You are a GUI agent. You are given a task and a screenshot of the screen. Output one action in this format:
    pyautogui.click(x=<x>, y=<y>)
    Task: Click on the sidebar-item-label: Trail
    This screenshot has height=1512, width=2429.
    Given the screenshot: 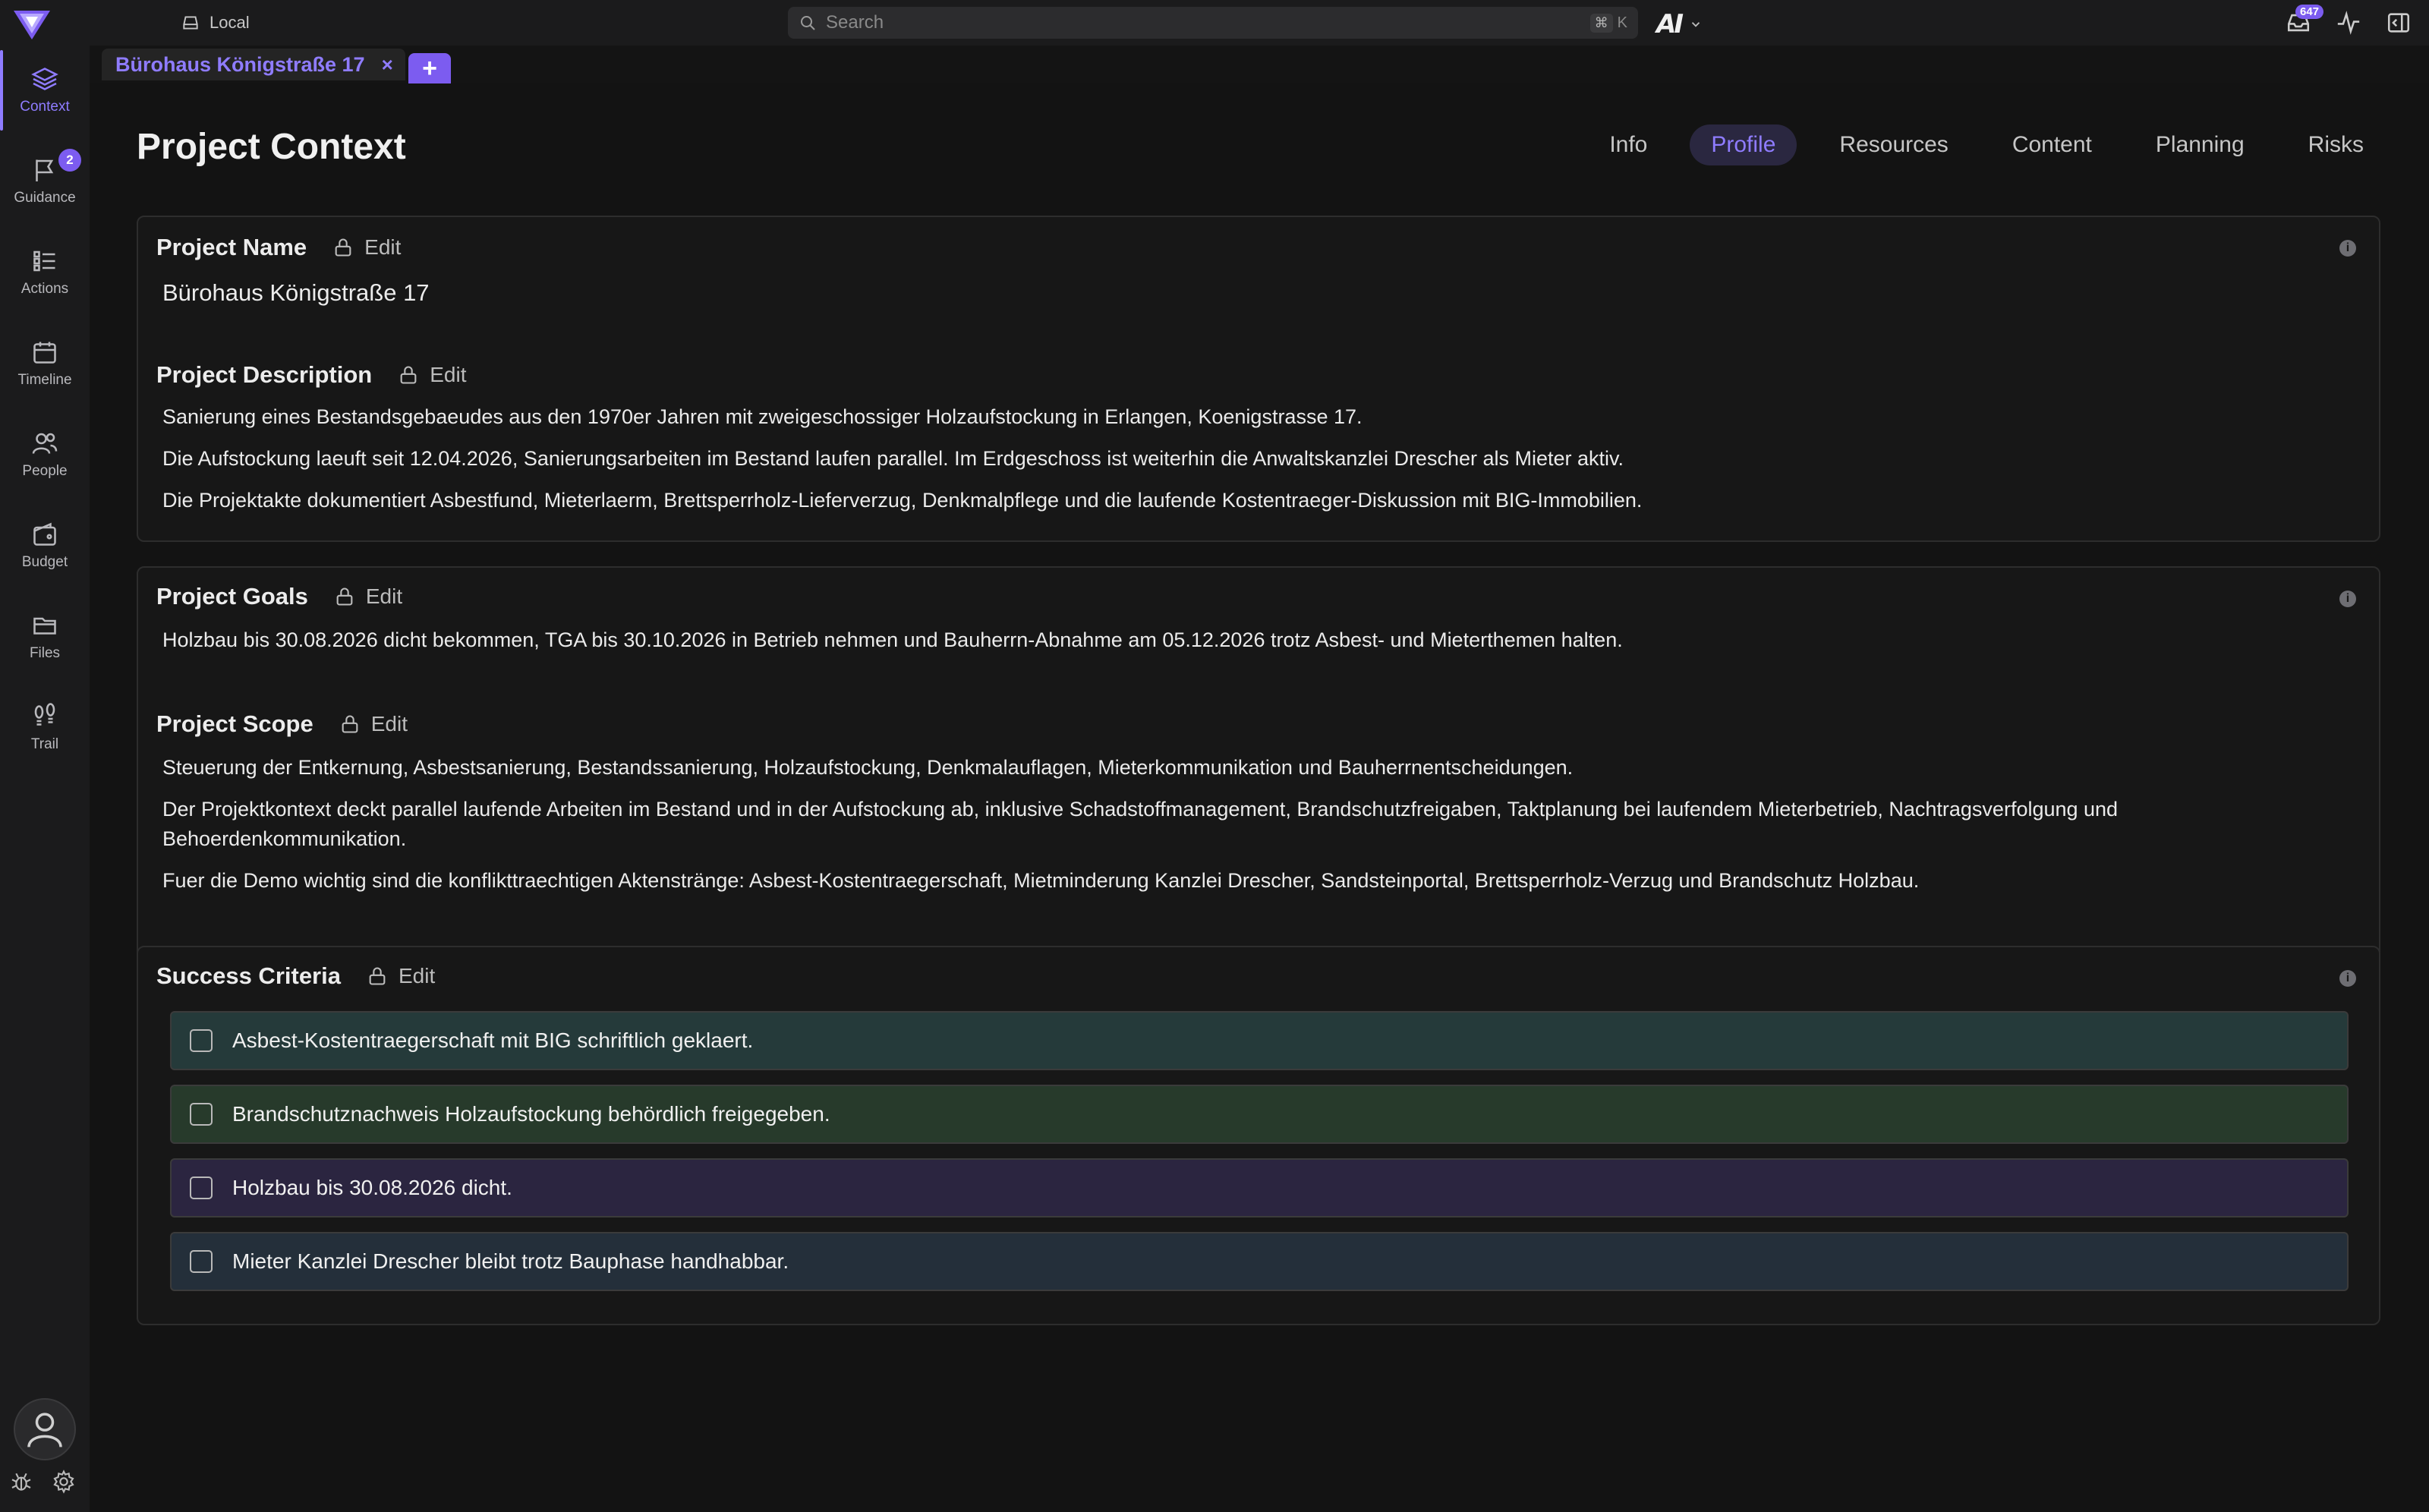 What is the action you would take?
    pyautogui.click(x=44, y=744)
    